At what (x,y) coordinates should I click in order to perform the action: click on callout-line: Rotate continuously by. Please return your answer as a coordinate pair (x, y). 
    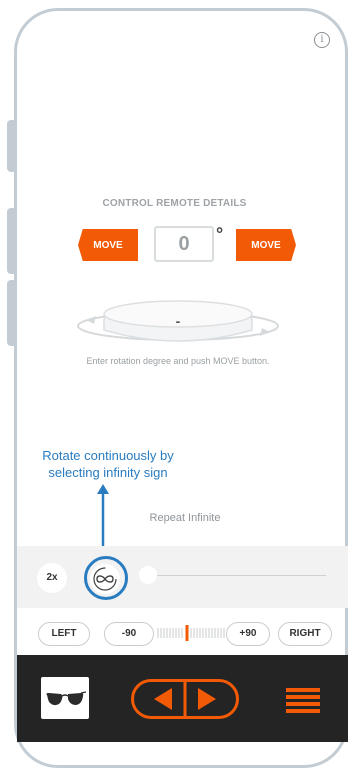
    Looking at the image, I should click on (108, 455).